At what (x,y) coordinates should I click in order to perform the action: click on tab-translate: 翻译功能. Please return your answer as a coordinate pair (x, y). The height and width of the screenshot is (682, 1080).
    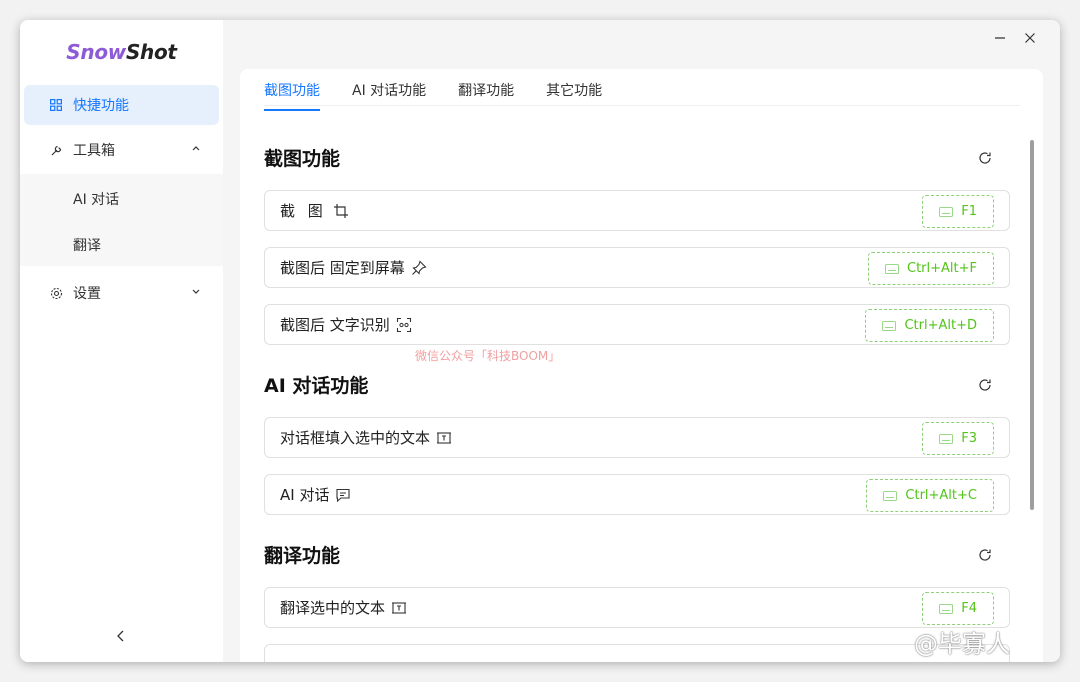
    Looking at the image, I should click on (486, 93).